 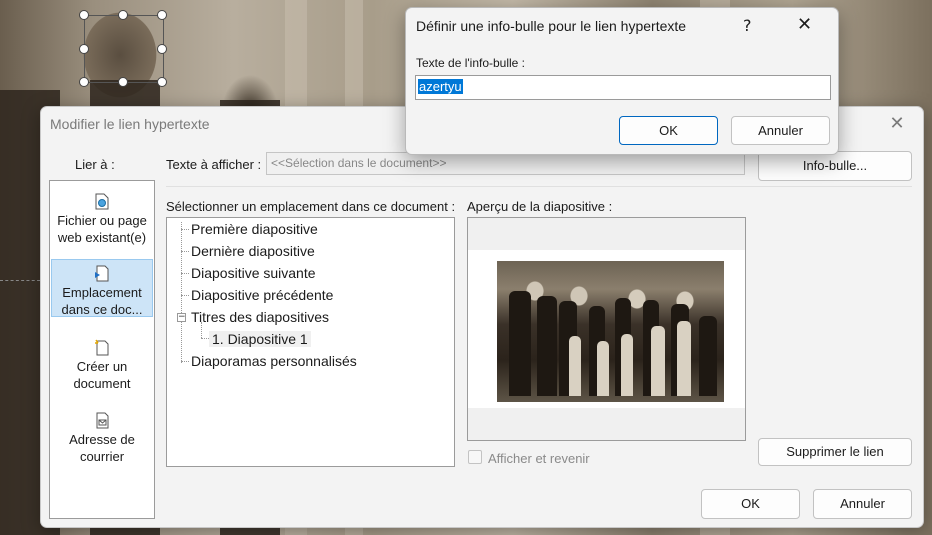 What do you see at coordinates (260, 339) in the screenshot?
I see `tree-item-slide-1: 1. Diapositive 1` at bounding box center [260, 339].